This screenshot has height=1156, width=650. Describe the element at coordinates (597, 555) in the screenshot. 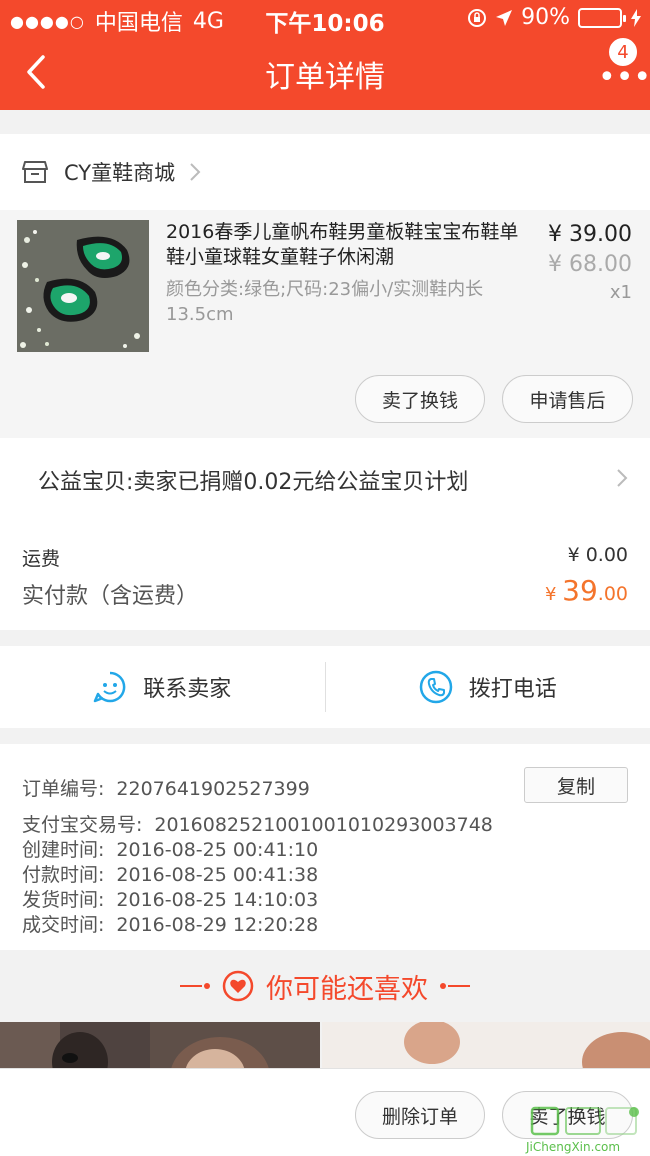

I see `shipping-value: ¥ 0.00` at that location.